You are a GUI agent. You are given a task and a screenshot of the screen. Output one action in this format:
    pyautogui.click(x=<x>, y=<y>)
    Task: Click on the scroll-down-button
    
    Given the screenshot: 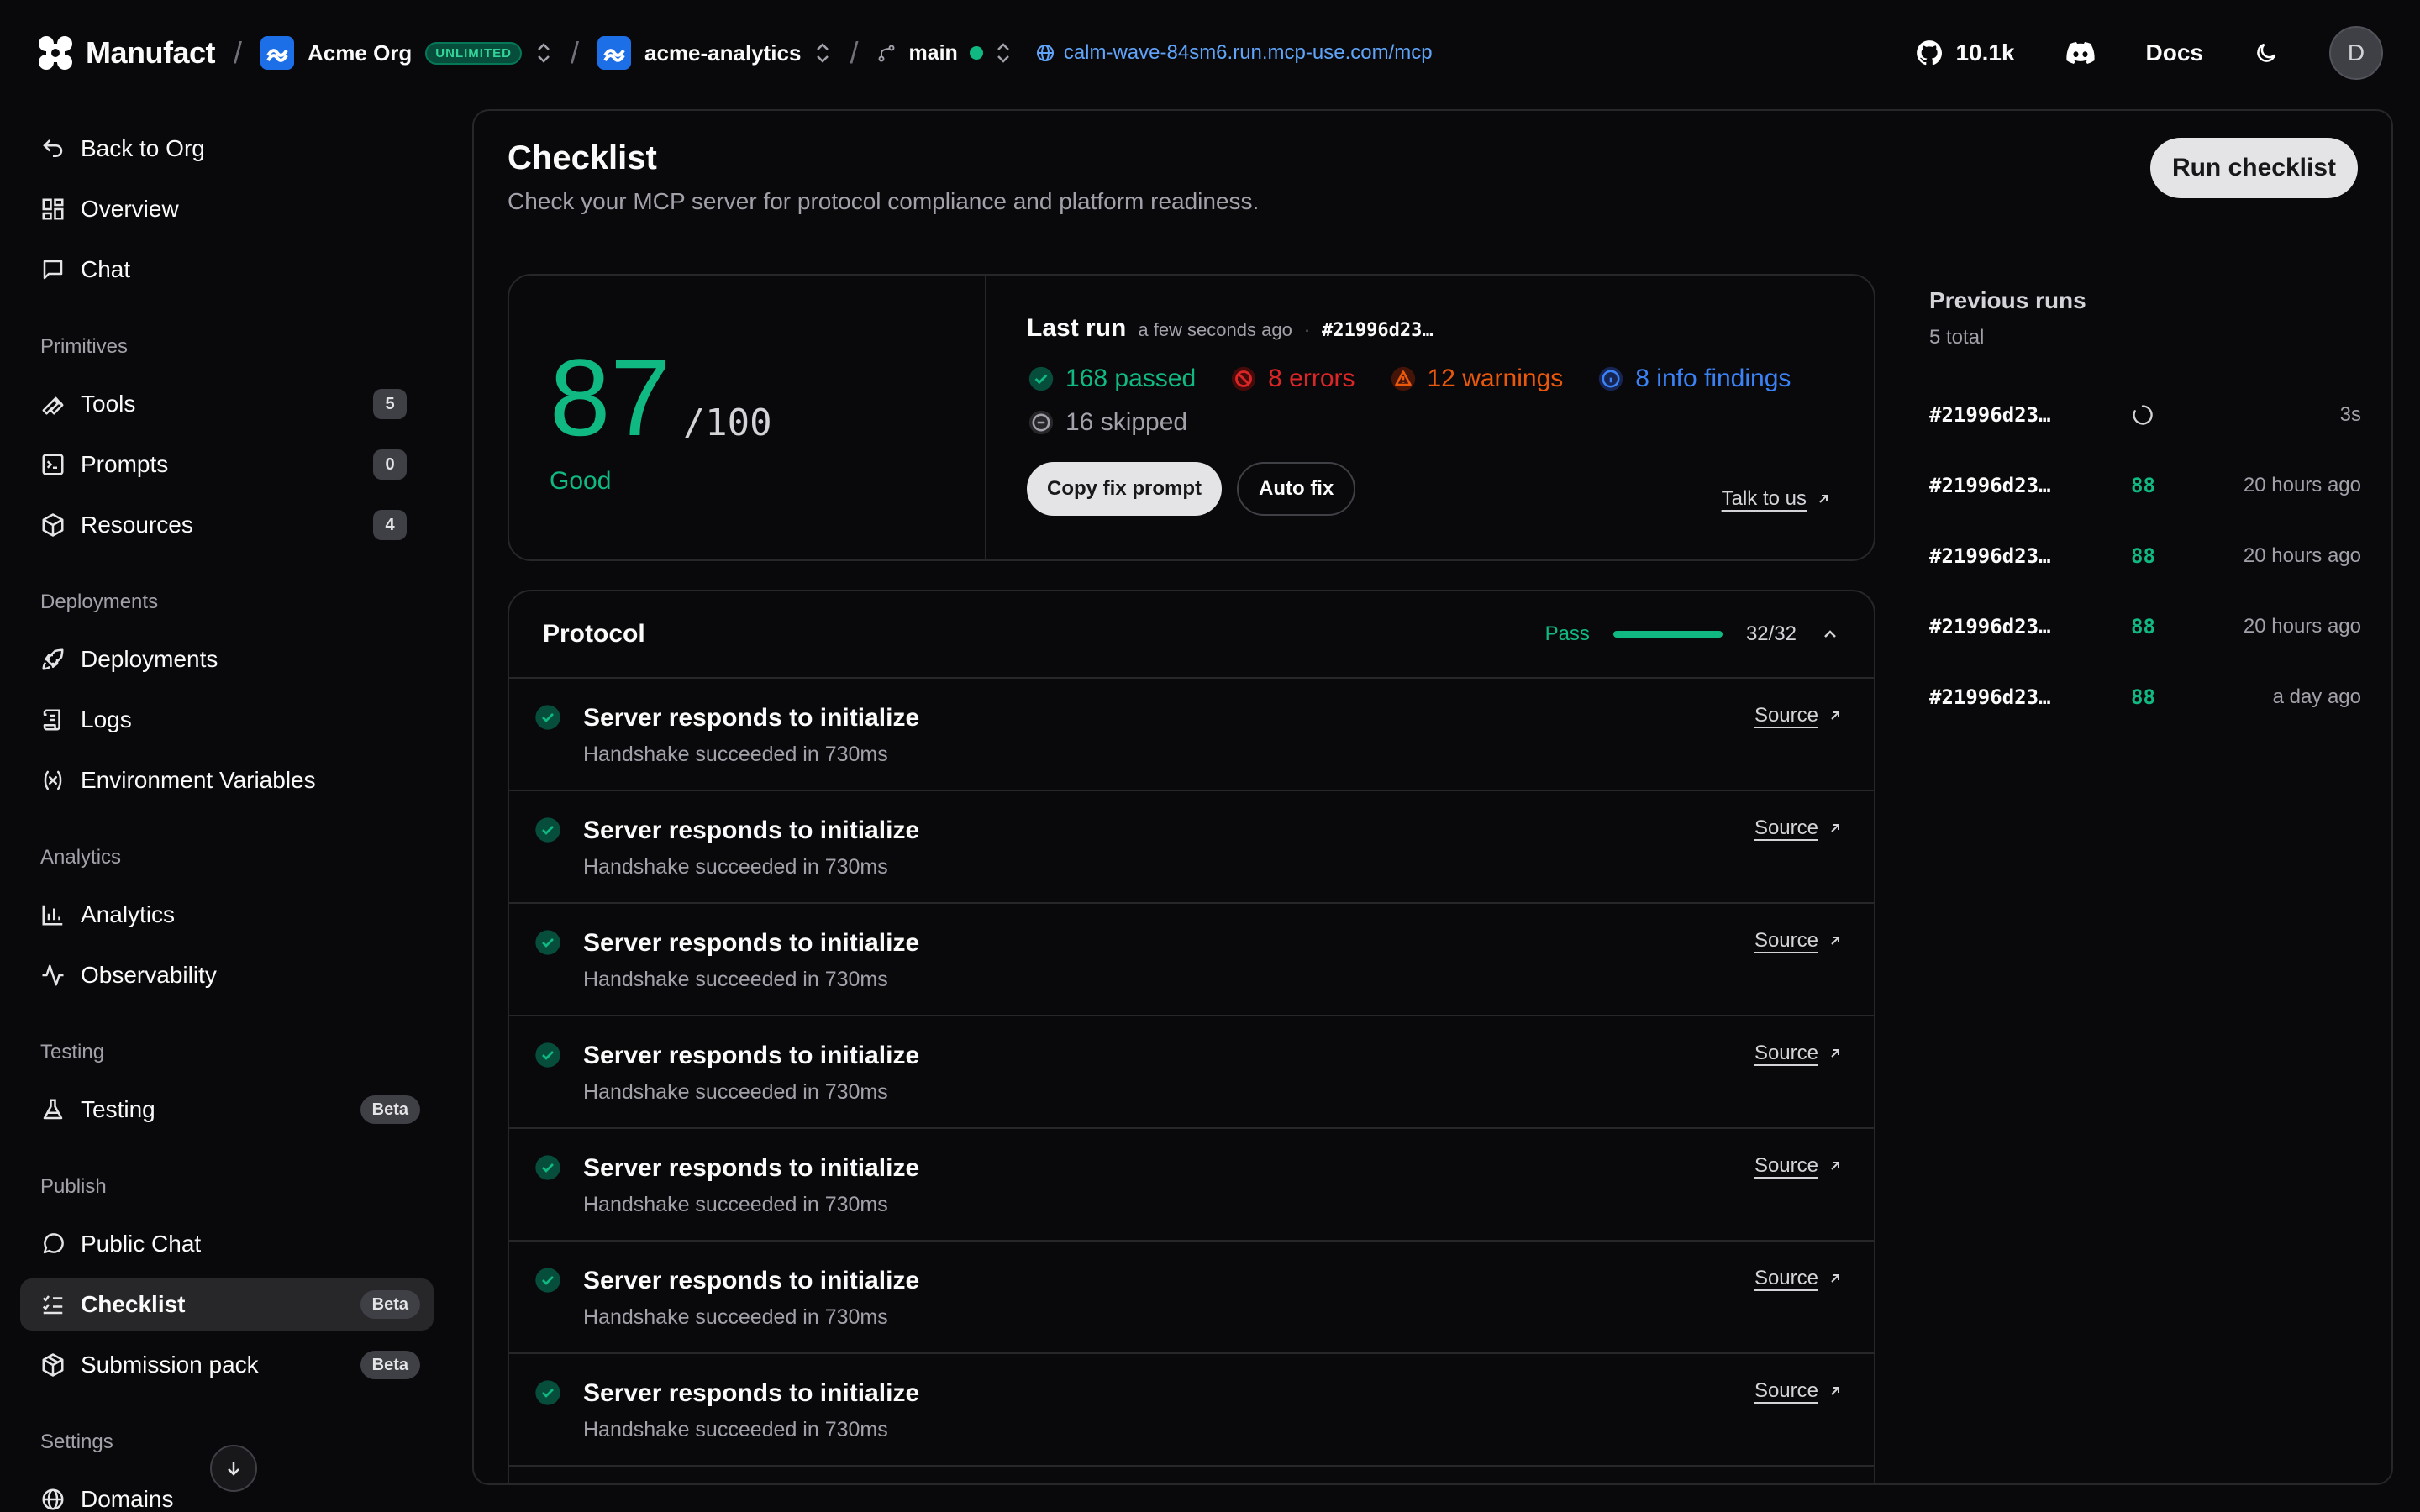 What is the action you would take?
    pyautogui.click(x=233, y=1468)
    